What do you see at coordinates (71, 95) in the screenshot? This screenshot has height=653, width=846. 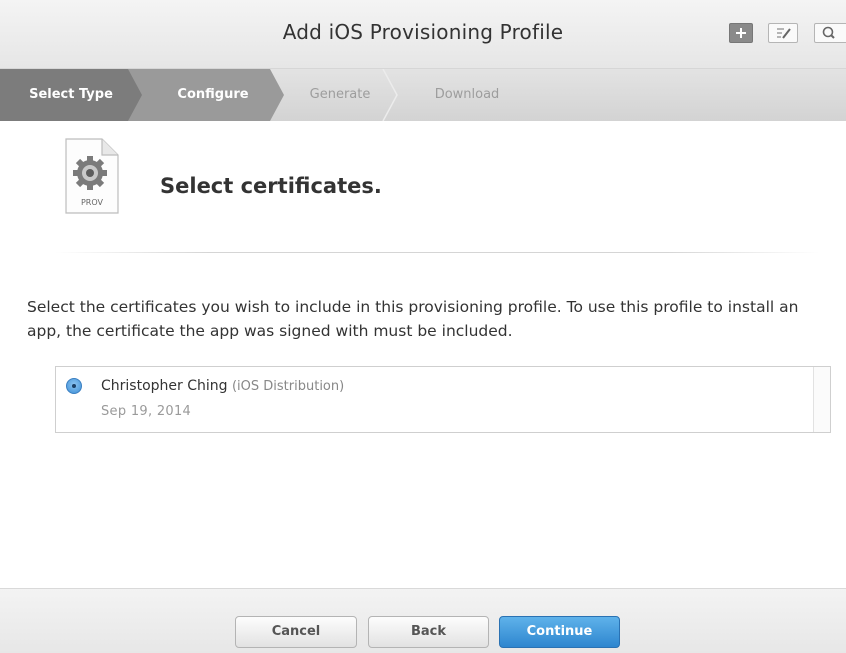 I see `step-select-type: Select Type` at bounding box center [71, 95].